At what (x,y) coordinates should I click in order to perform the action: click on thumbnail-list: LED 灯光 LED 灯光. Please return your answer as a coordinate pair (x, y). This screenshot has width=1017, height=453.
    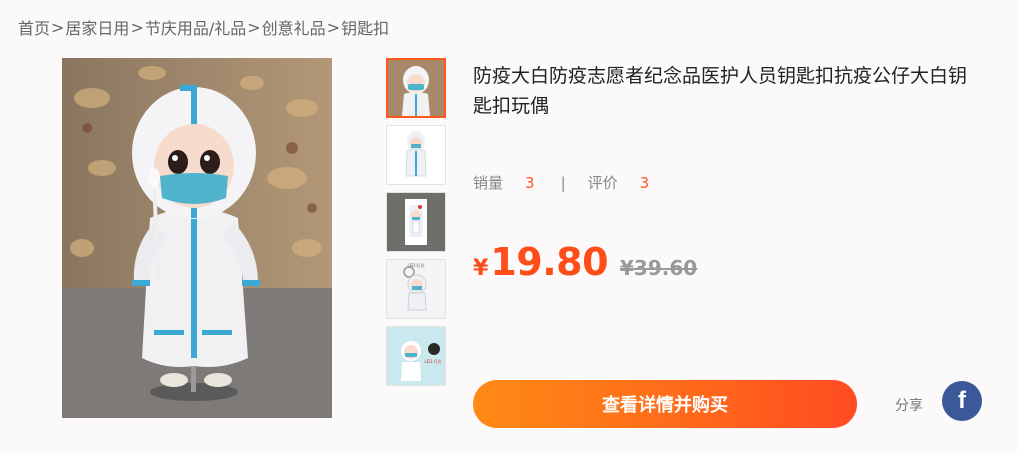
    Looking at the image, I should click on (416, 225).